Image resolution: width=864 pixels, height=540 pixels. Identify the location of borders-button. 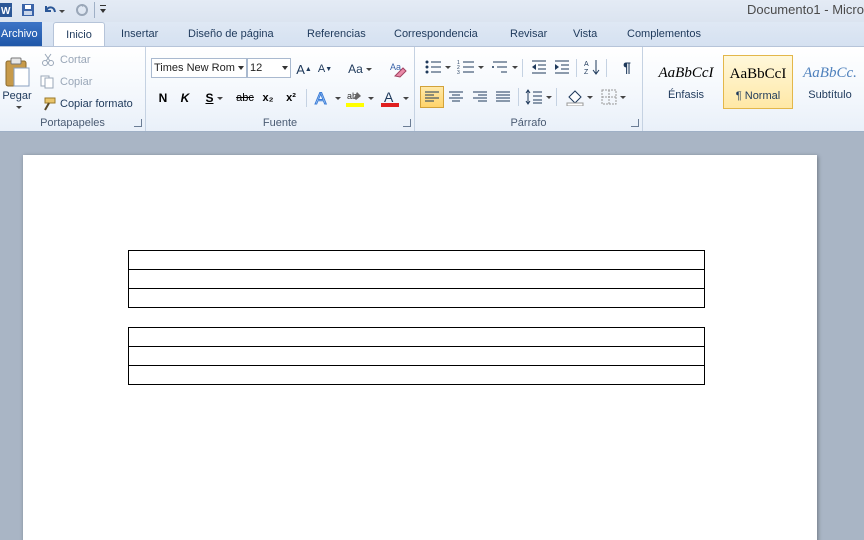
(613, 97).